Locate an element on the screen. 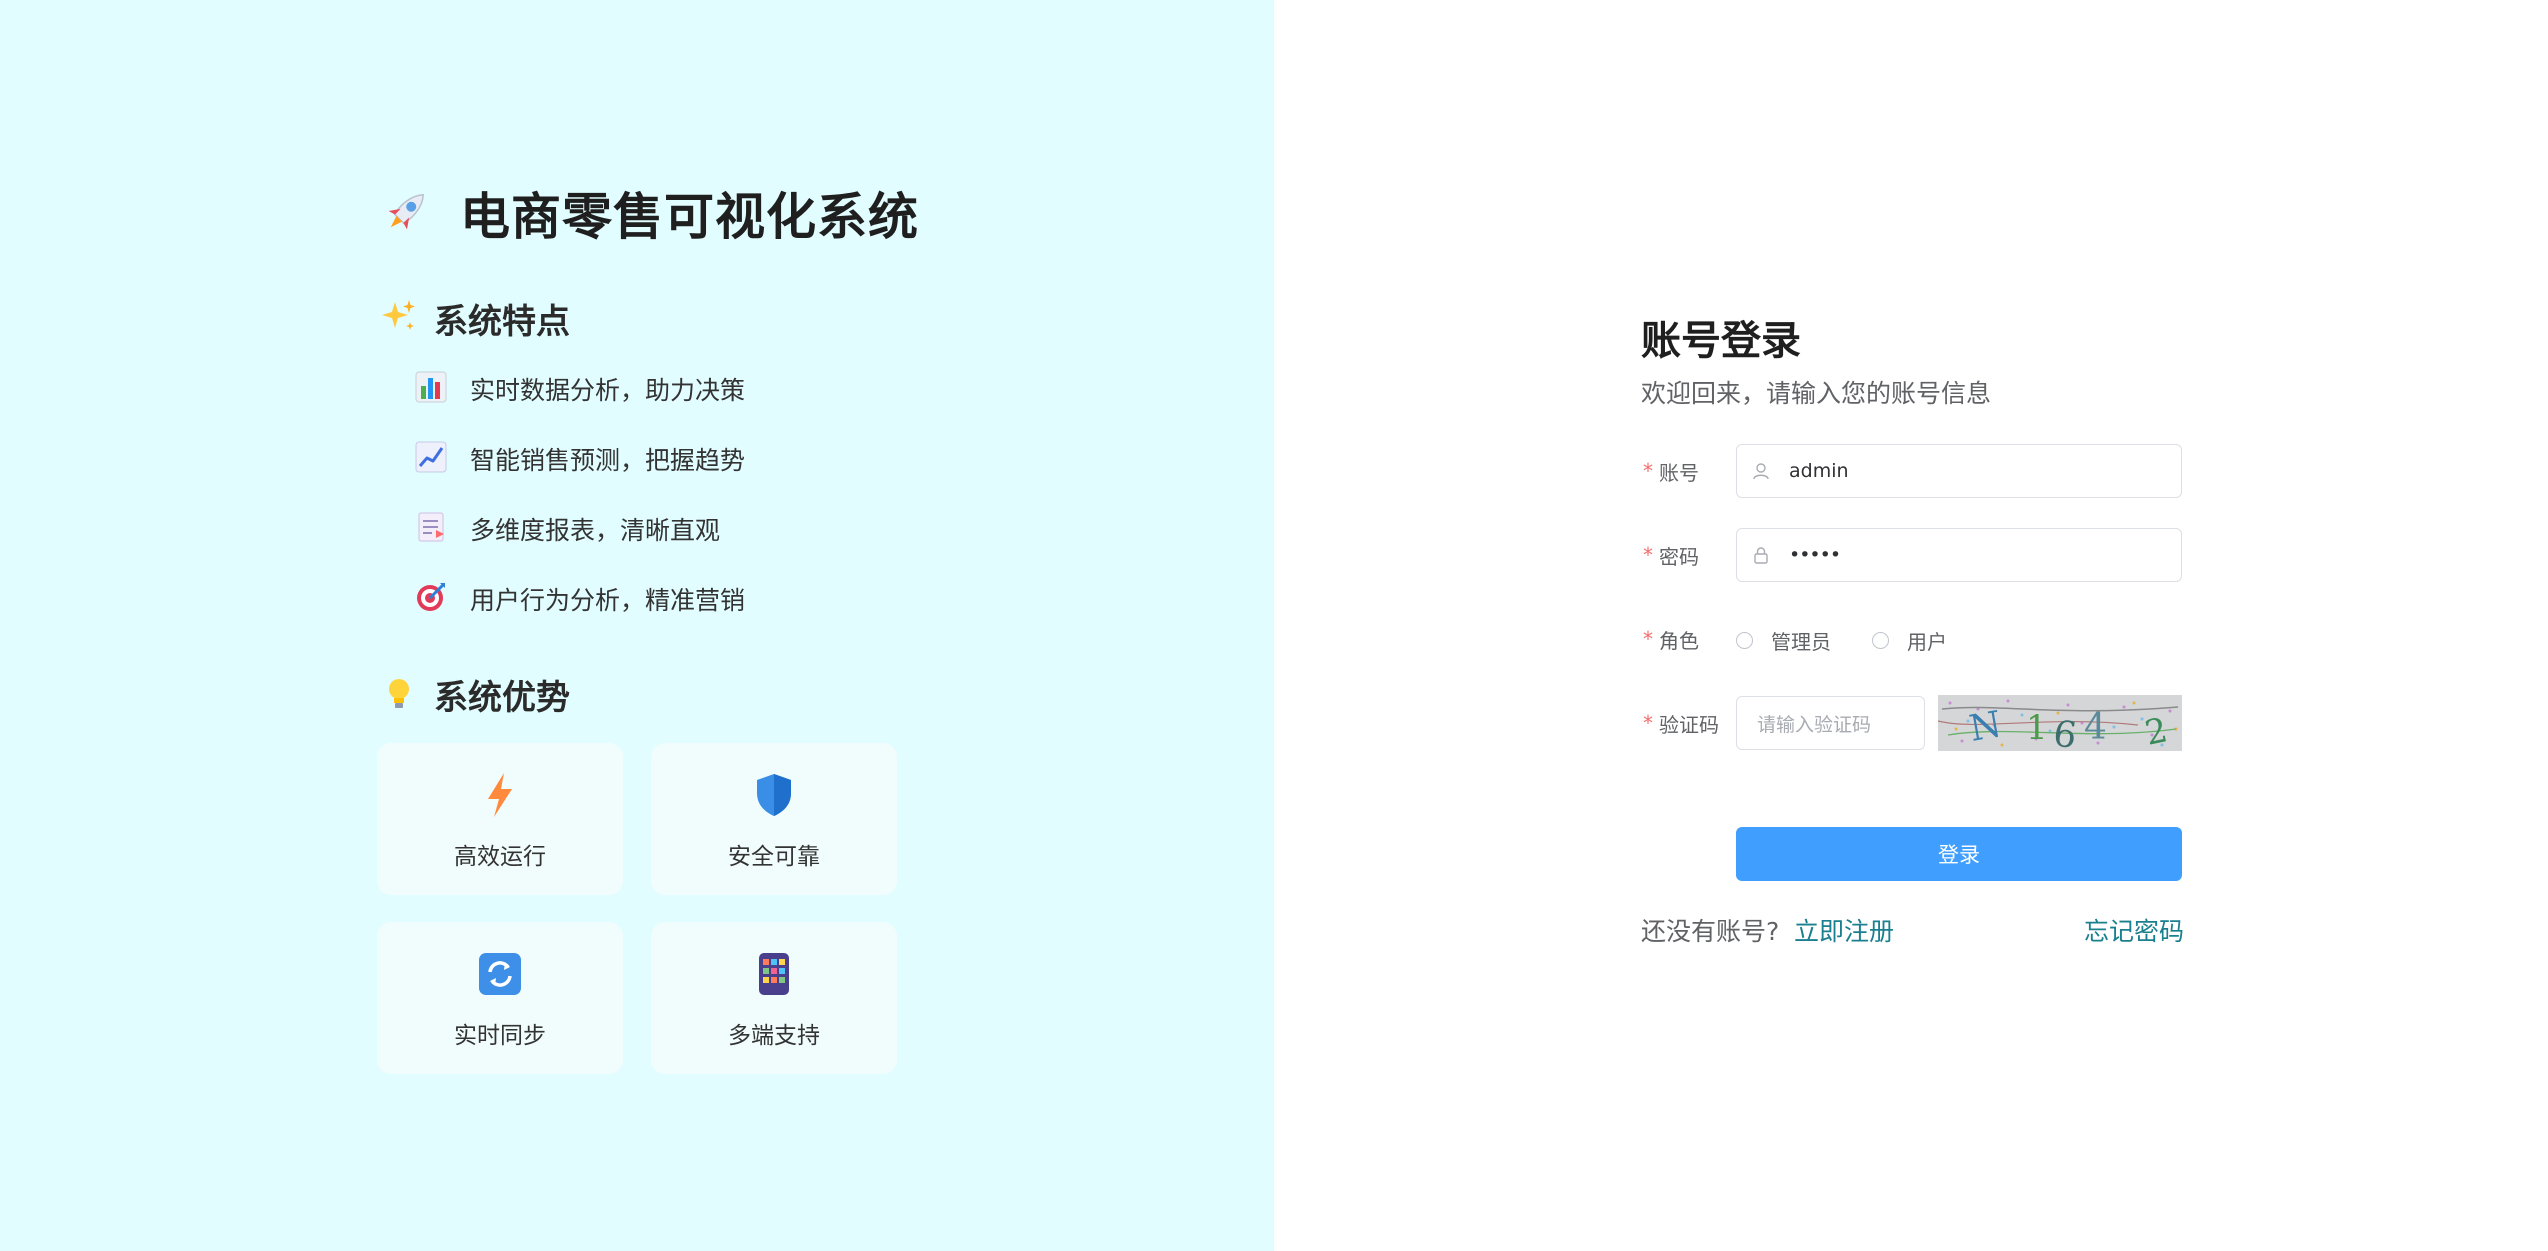 The height and width of the screenshot is (1251, 2548). advantages-title-label: 系统优势 is located at coordinates (502, 698).